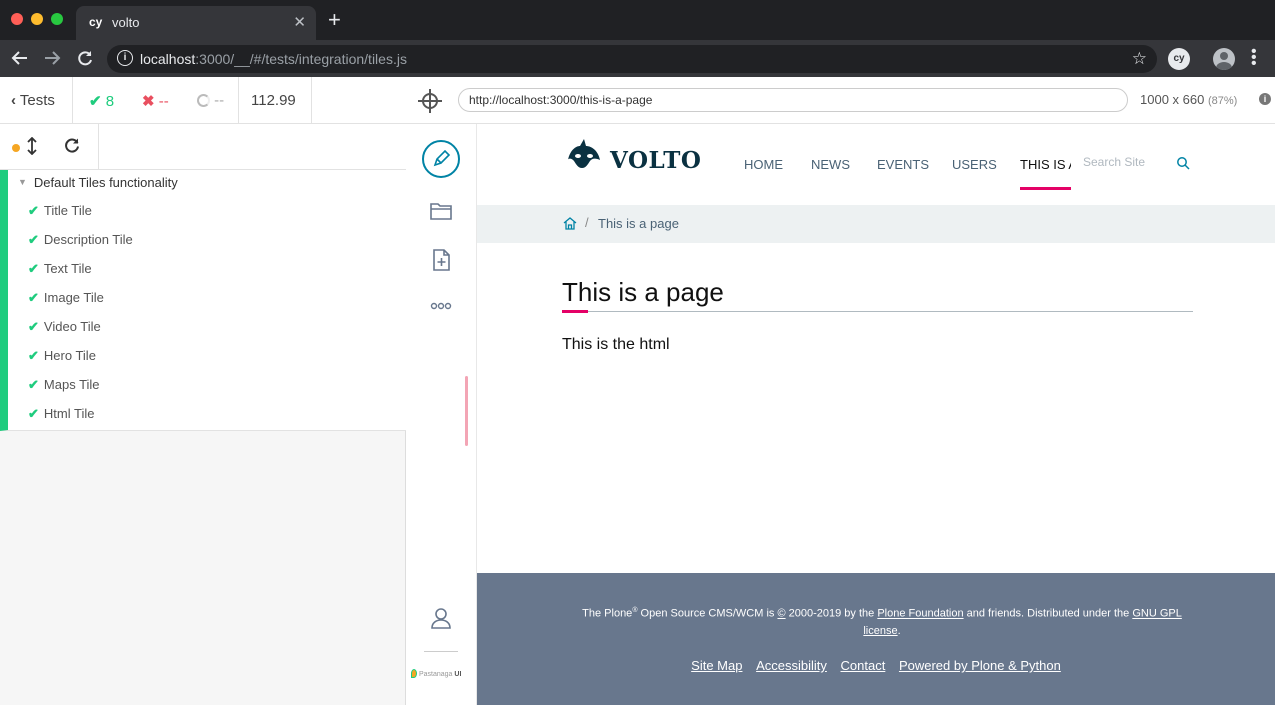 The width and height of the screenshot is (1275, 705). I want to click on footer-link-powered-by: Powered by Plone & Python, so click(980, 665).